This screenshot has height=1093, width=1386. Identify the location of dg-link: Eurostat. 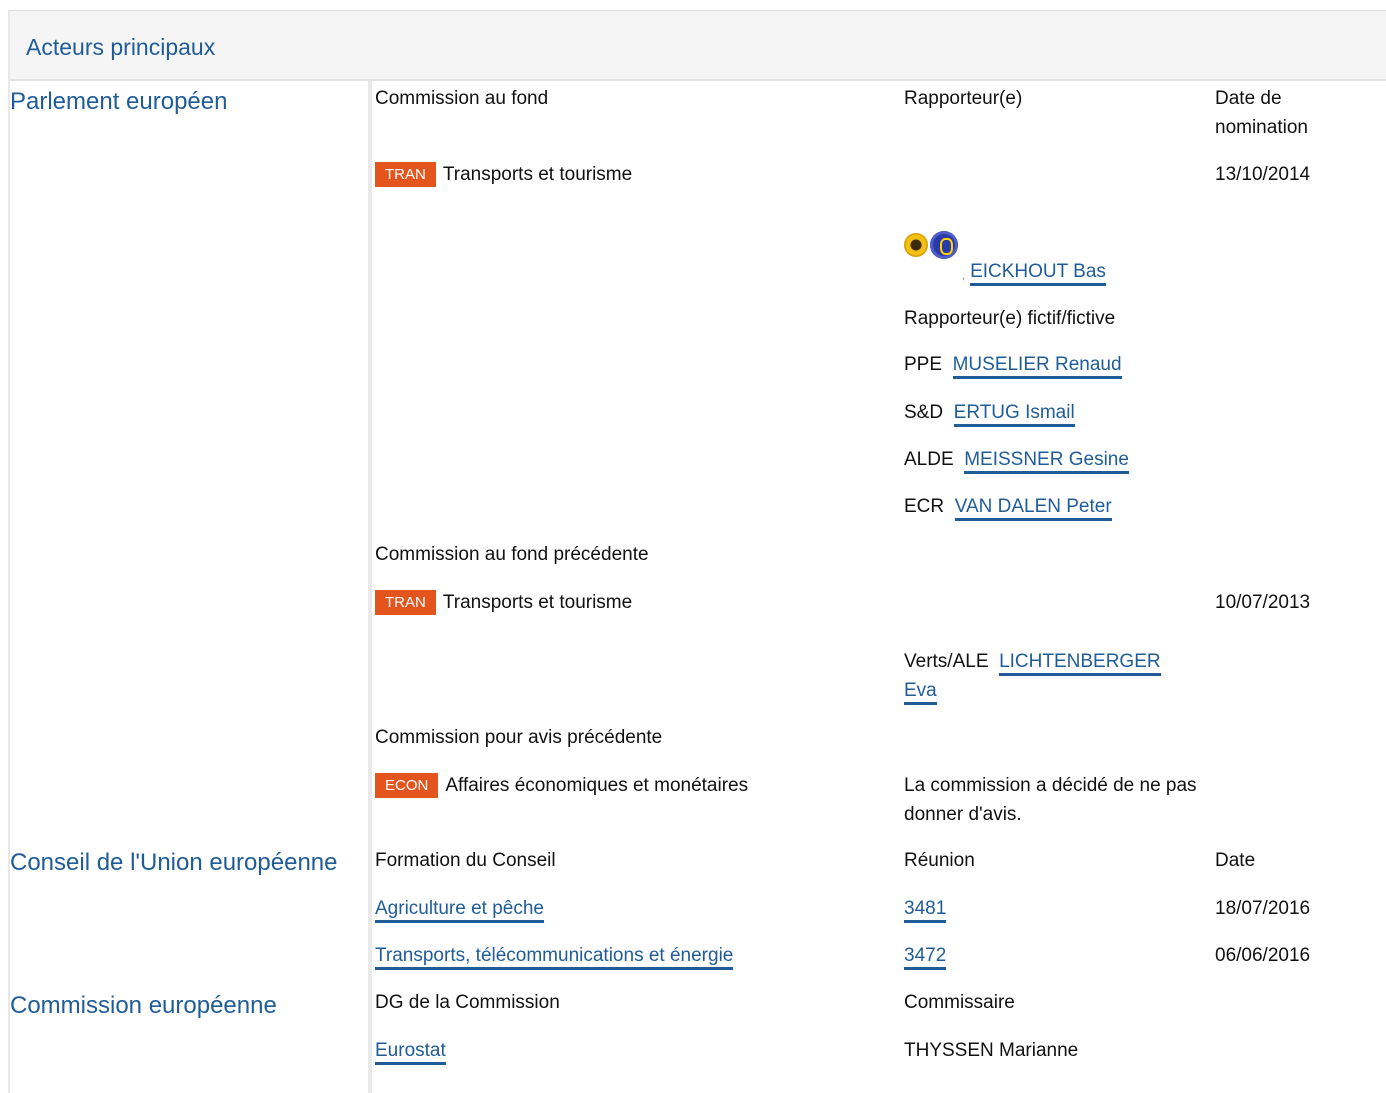
(410, 1052).